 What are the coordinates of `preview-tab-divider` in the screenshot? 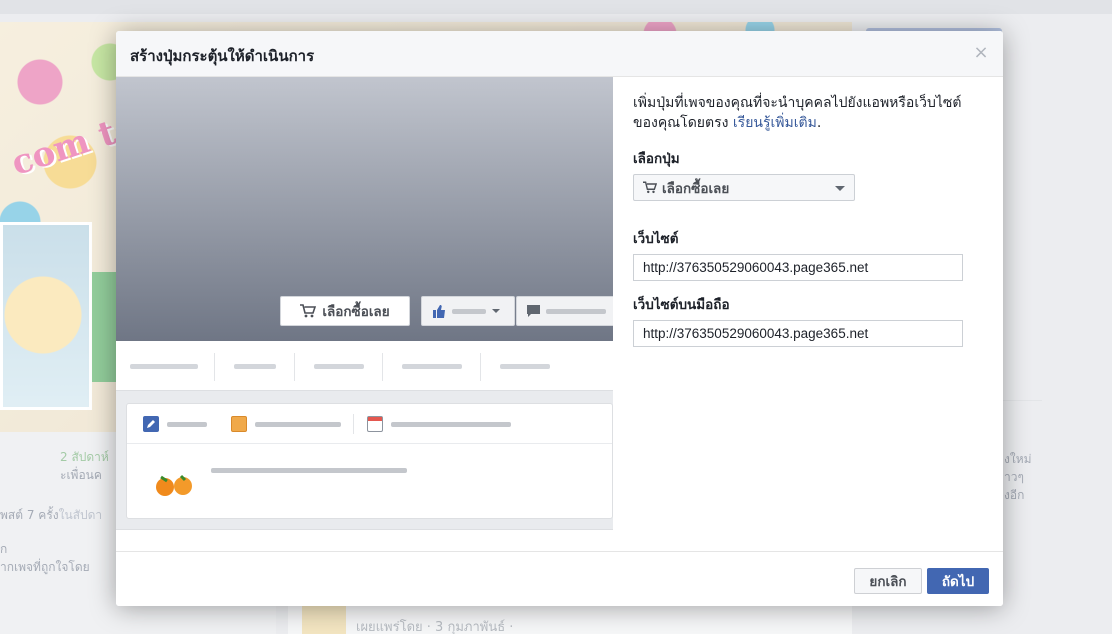 It's located at (353, 424).